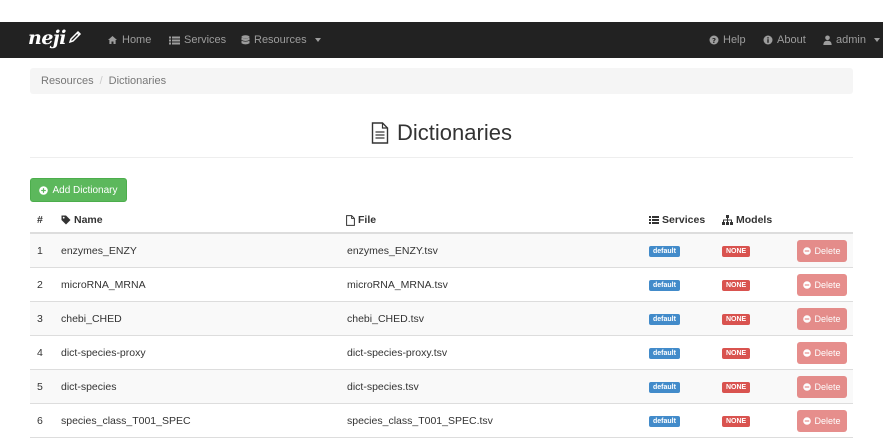 The image size is (883, 443). What do you see at coordinates (205, 40) in the screenshot?
I see `nav-services-label: Services` at bounding box center [205, 40].